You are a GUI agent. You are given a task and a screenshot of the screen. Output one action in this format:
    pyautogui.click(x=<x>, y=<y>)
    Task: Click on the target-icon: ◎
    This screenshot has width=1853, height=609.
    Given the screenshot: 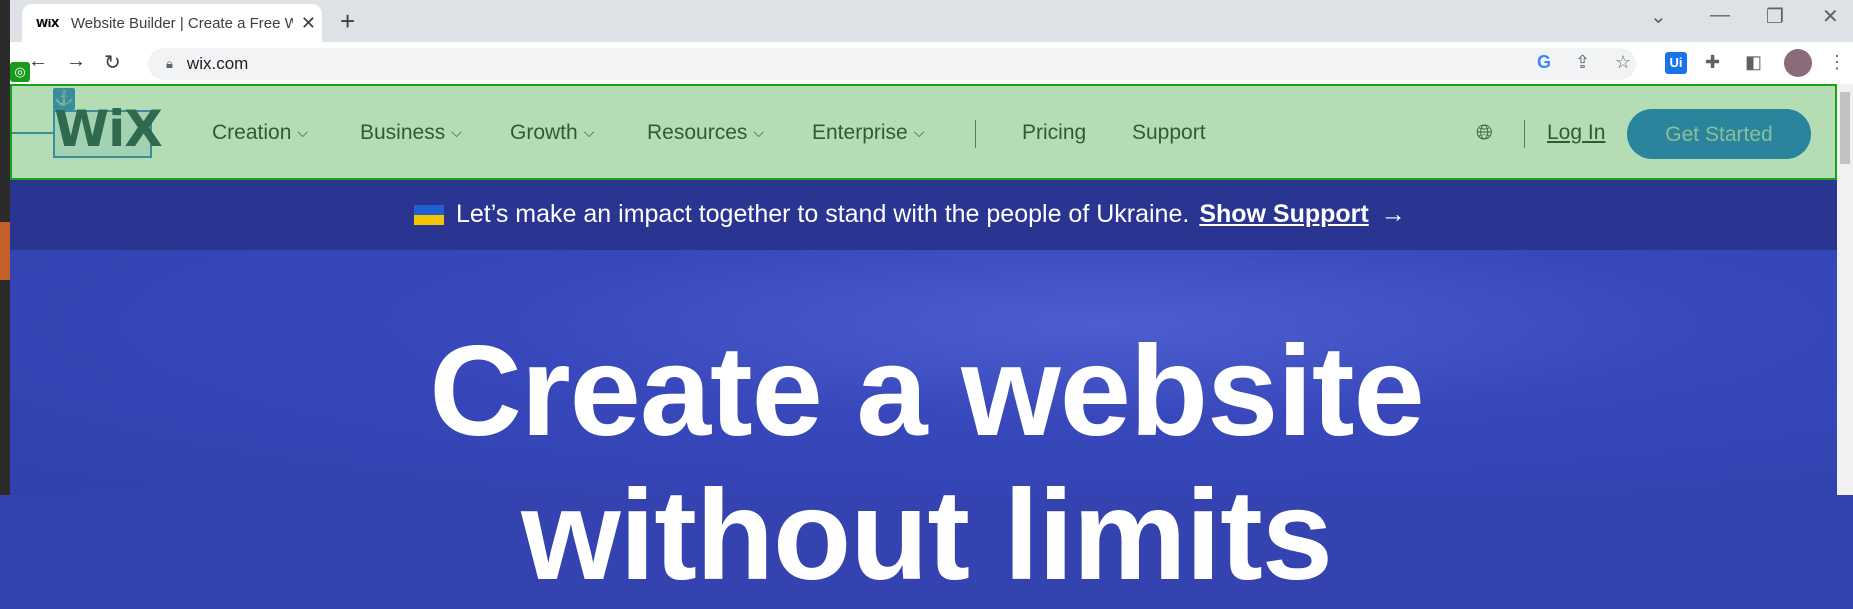 What is the action you would take?
    pyautogui.click(x=20, y=72)
    